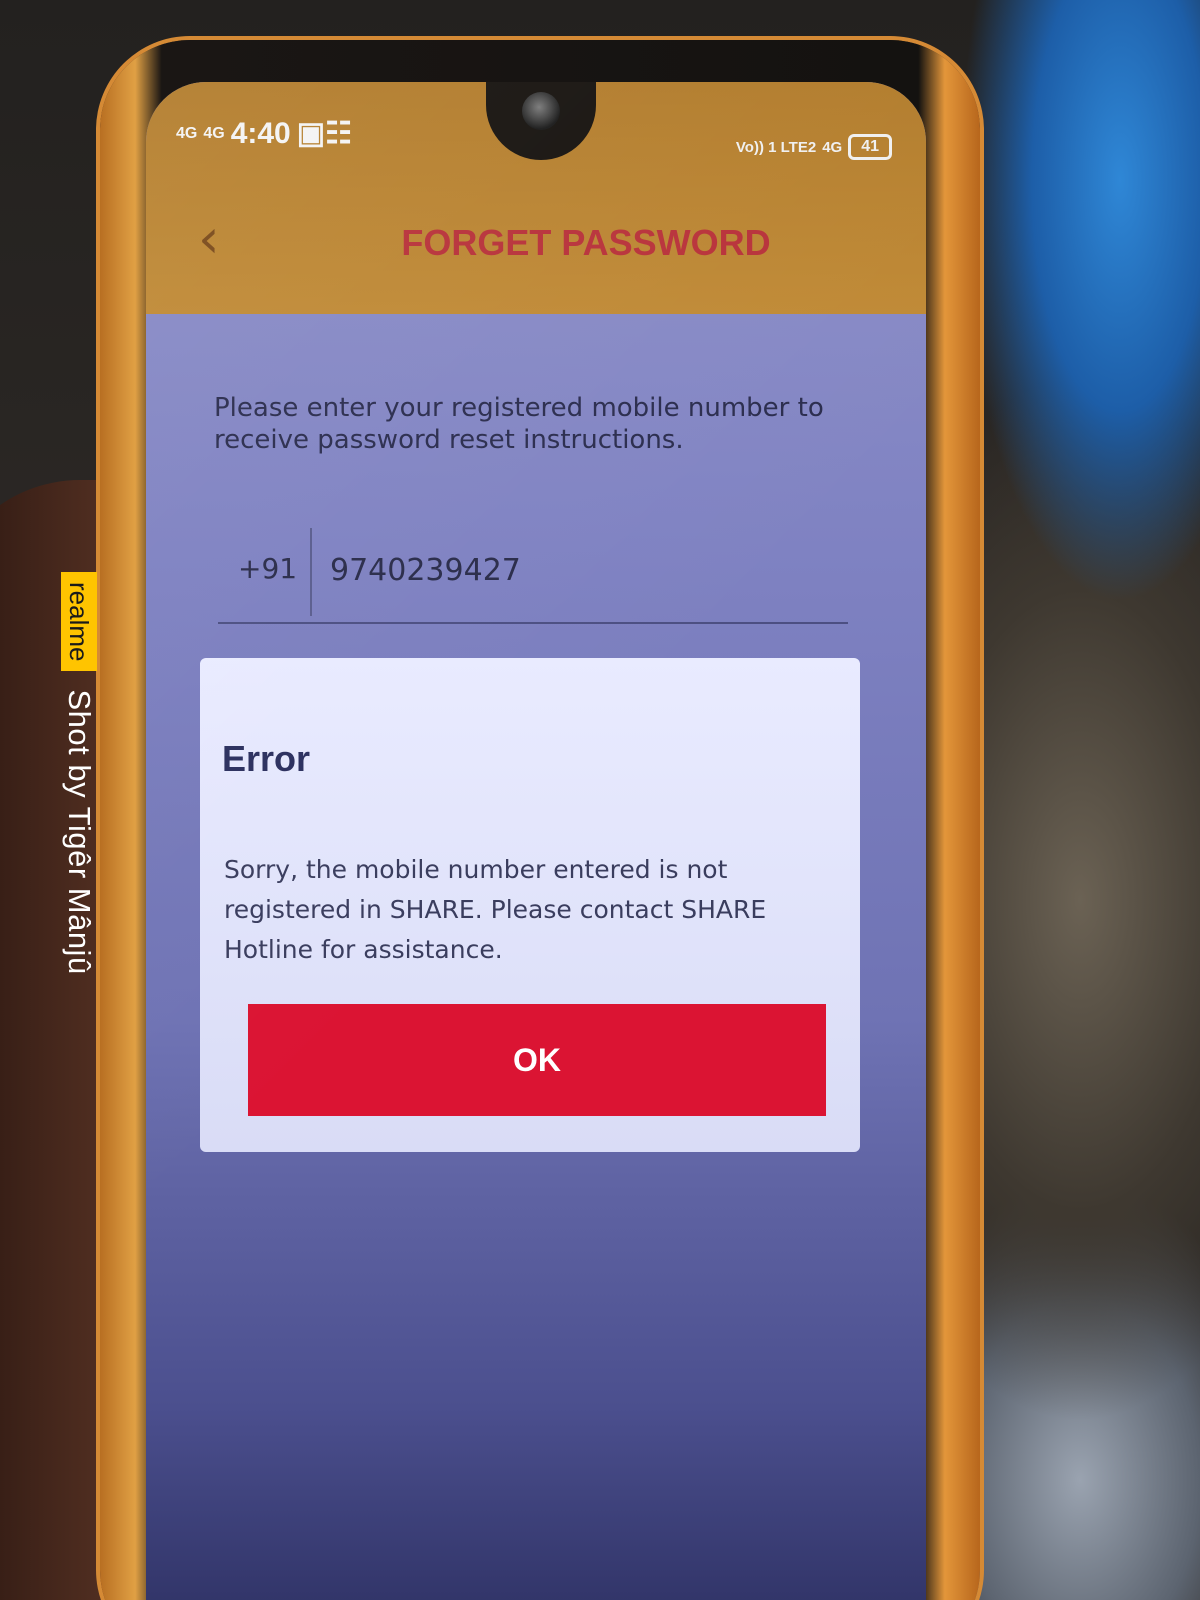  I want to click on mobile-number-input, so click(540, 570).